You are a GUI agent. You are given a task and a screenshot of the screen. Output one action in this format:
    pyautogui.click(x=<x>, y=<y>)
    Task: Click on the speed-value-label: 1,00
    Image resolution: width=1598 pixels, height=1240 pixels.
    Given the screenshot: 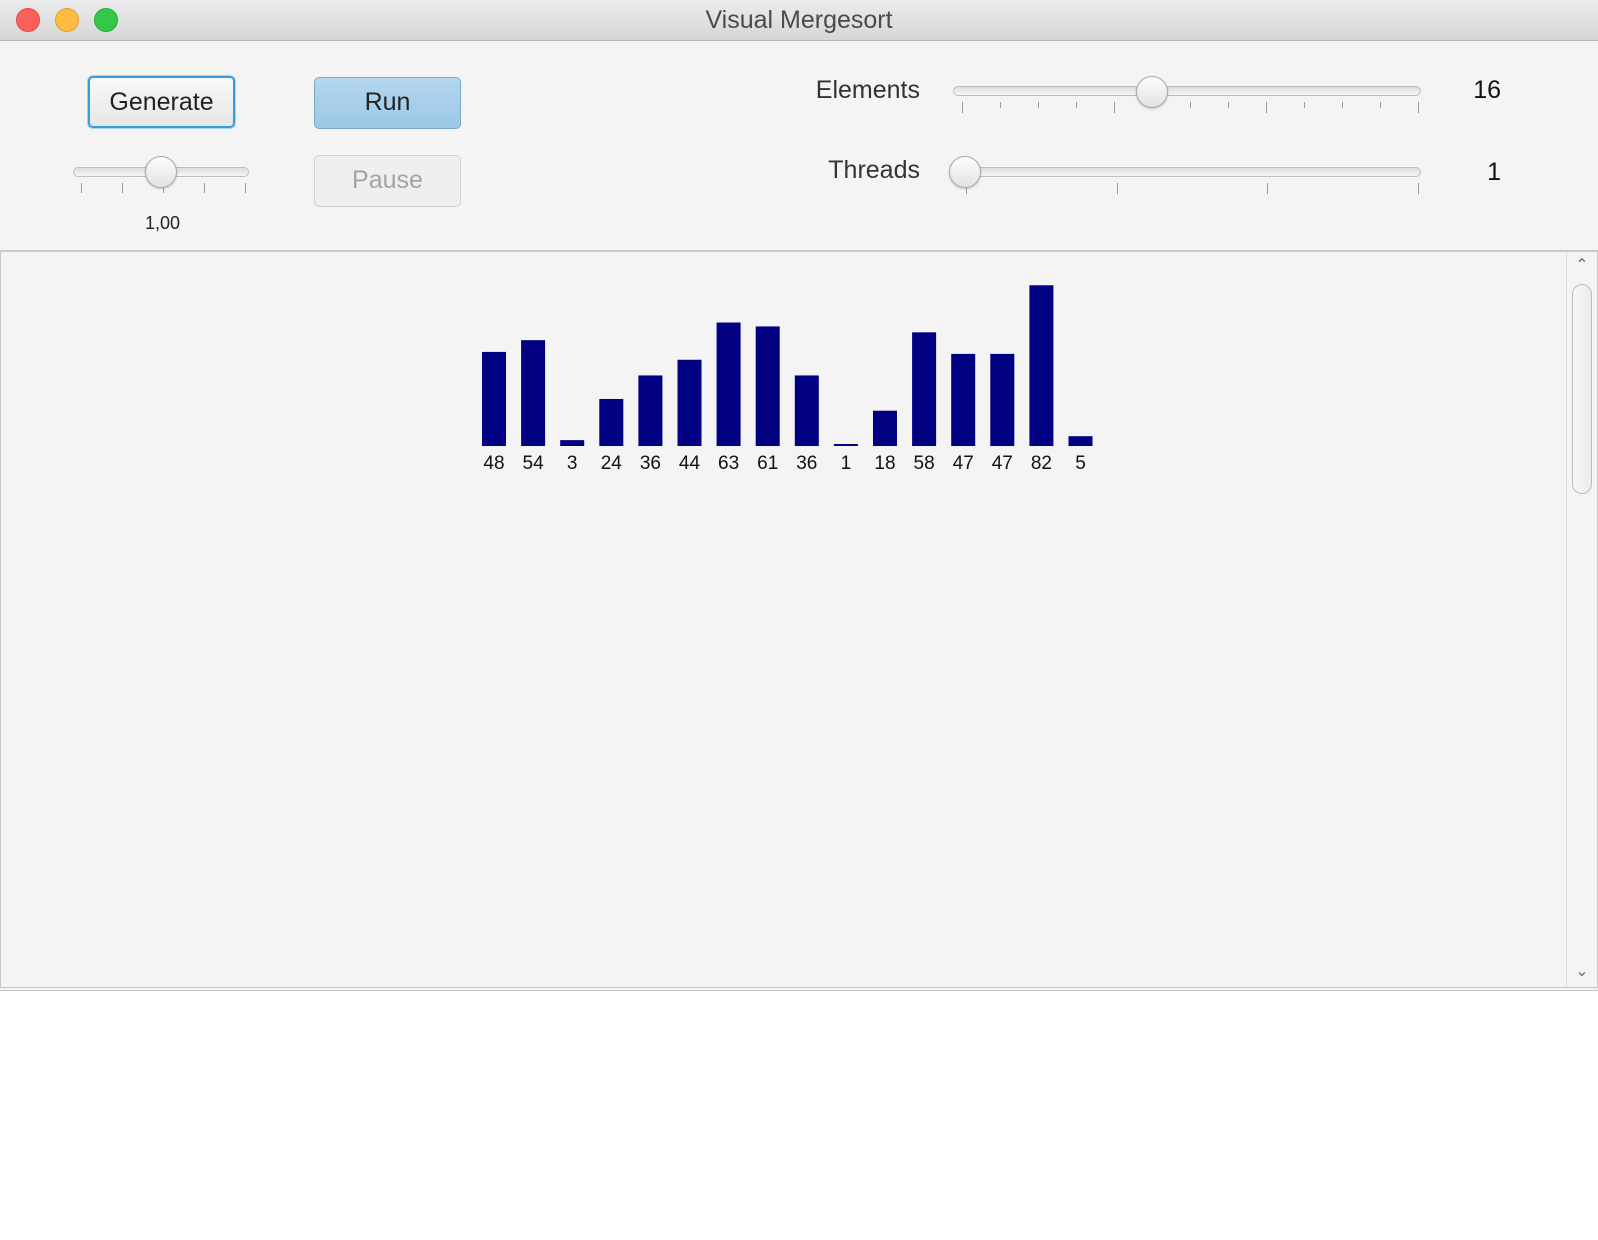 What is the action you would take?
    pyautogui.click(x=162, y=223)
    